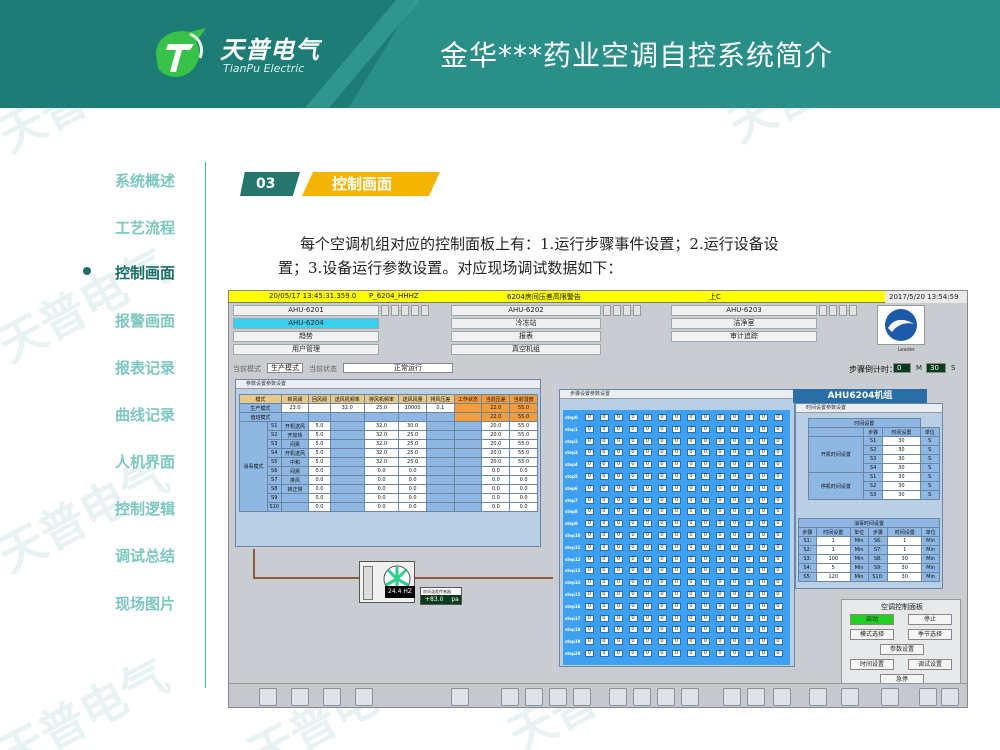 The image size is (1000, 750). I want to click on tab-ahu6201: AHU-6201, so click(306, 310).